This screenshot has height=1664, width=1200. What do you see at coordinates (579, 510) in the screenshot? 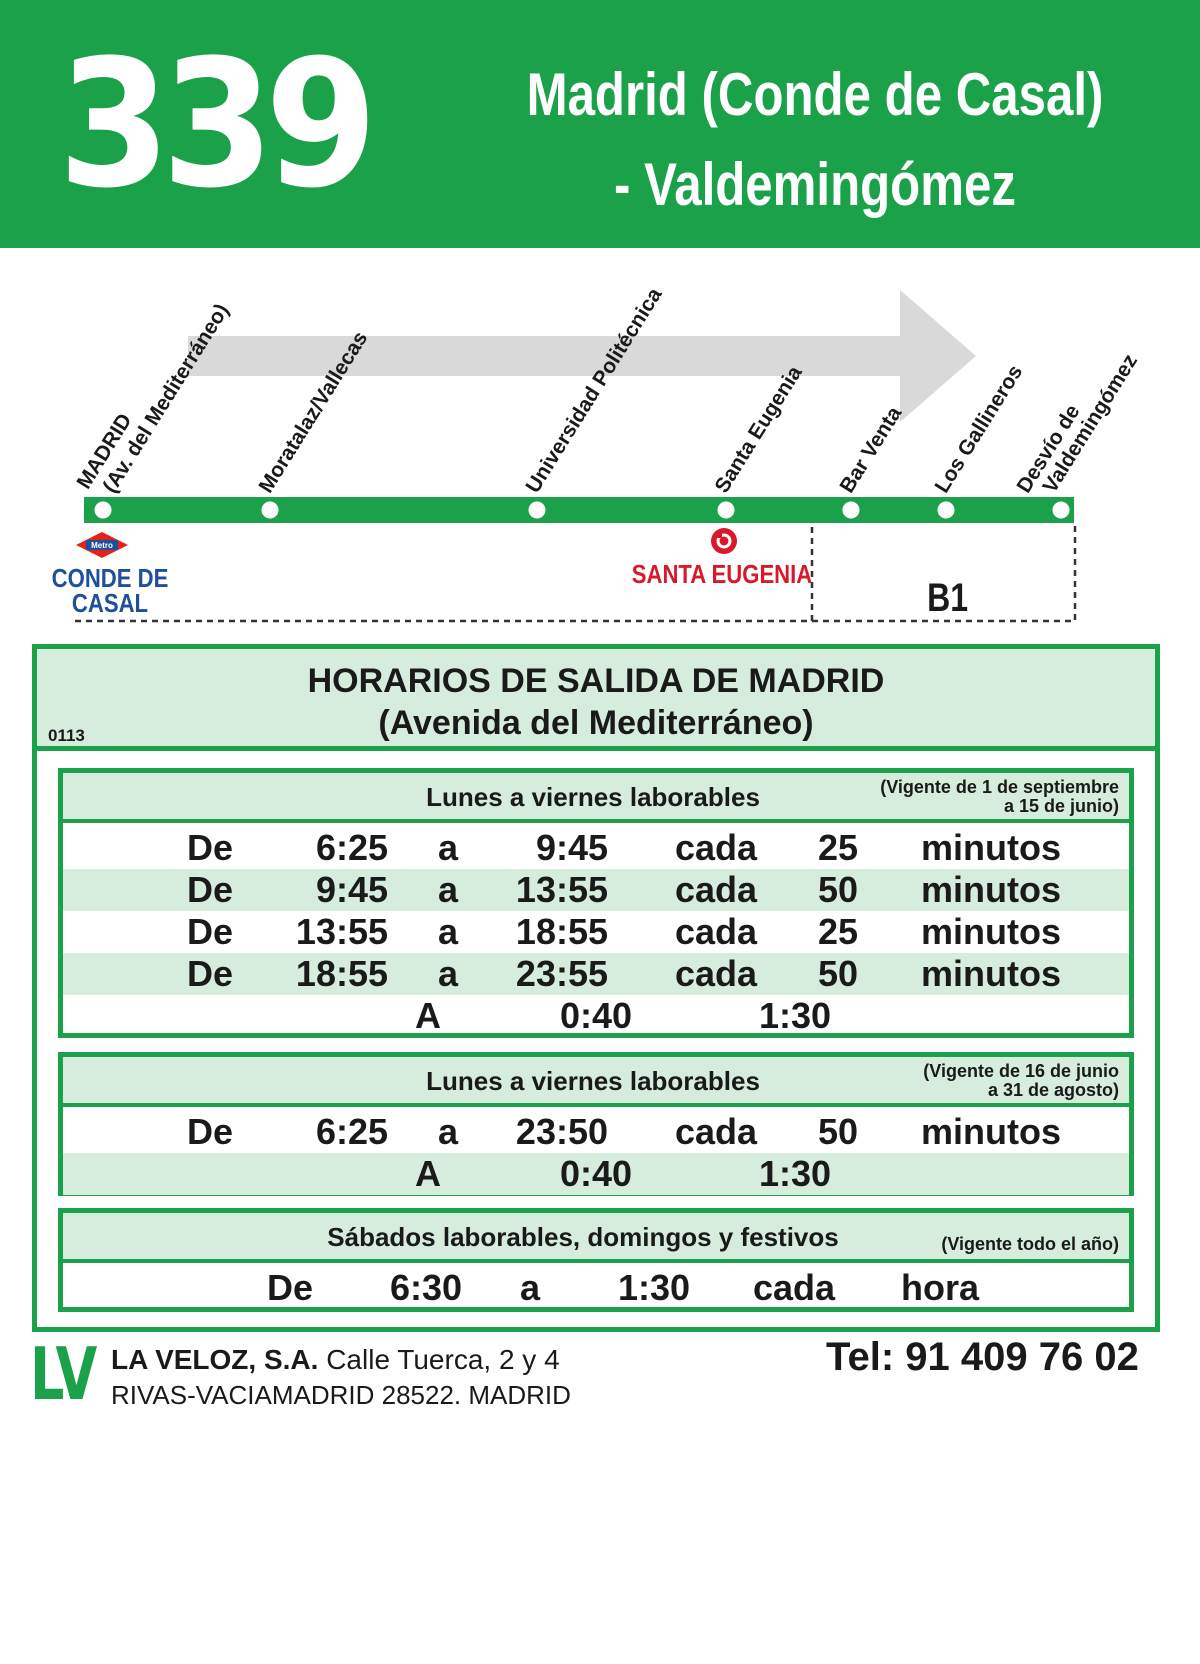
I see `route-line` at bounding box center [579, 510].